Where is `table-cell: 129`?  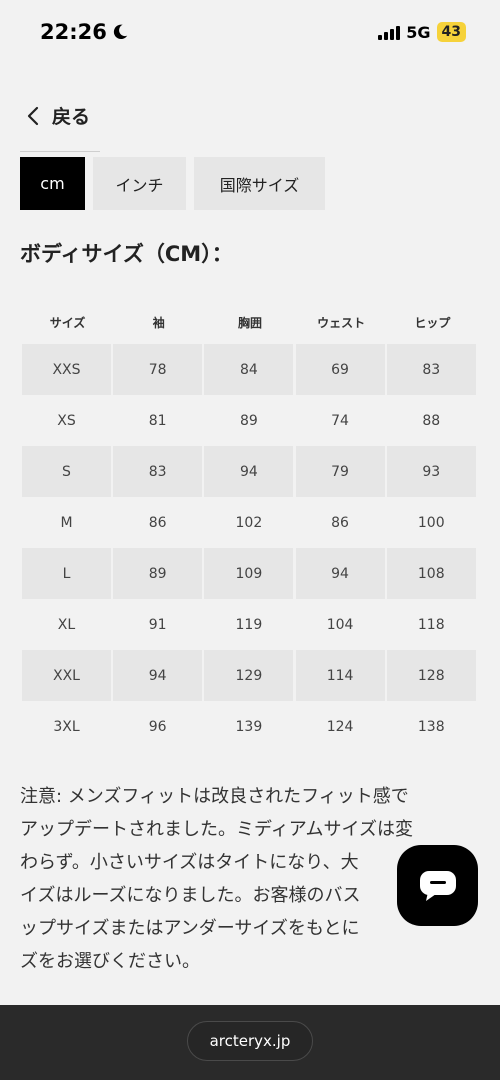 table-cell: 129 is located at coordinates (249, 675).